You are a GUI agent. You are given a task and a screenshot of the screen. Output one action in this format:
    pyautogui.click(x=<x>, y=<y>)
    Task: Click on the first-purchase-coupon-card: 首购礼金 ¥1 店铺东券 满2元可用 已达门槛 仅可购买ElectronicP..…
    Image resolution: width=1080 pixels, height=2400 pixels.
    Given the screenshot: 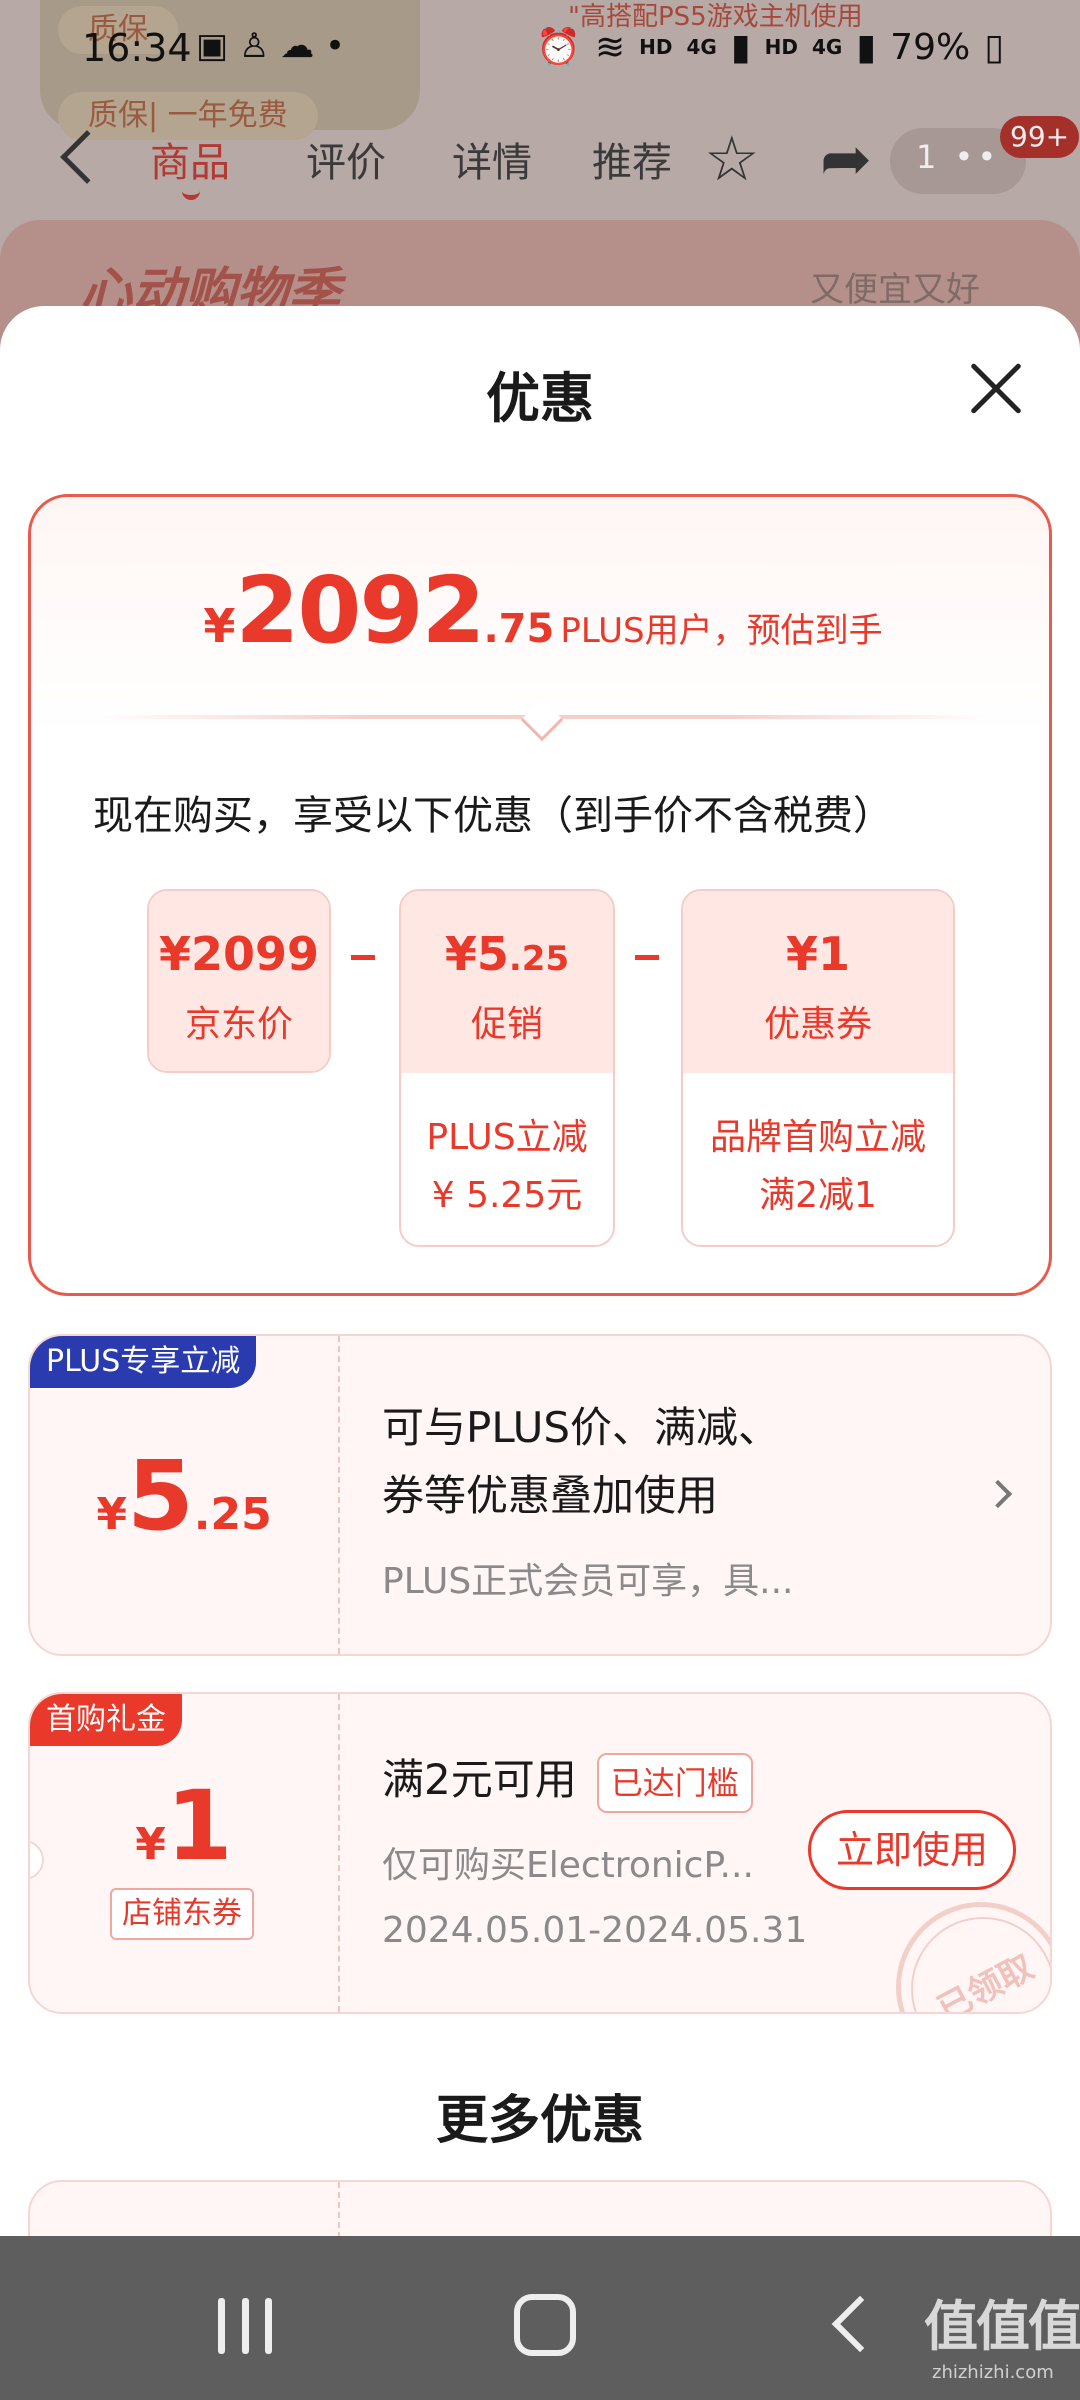 What is the action you would take?
    pyautogui.click(x=540, y=1853)
    